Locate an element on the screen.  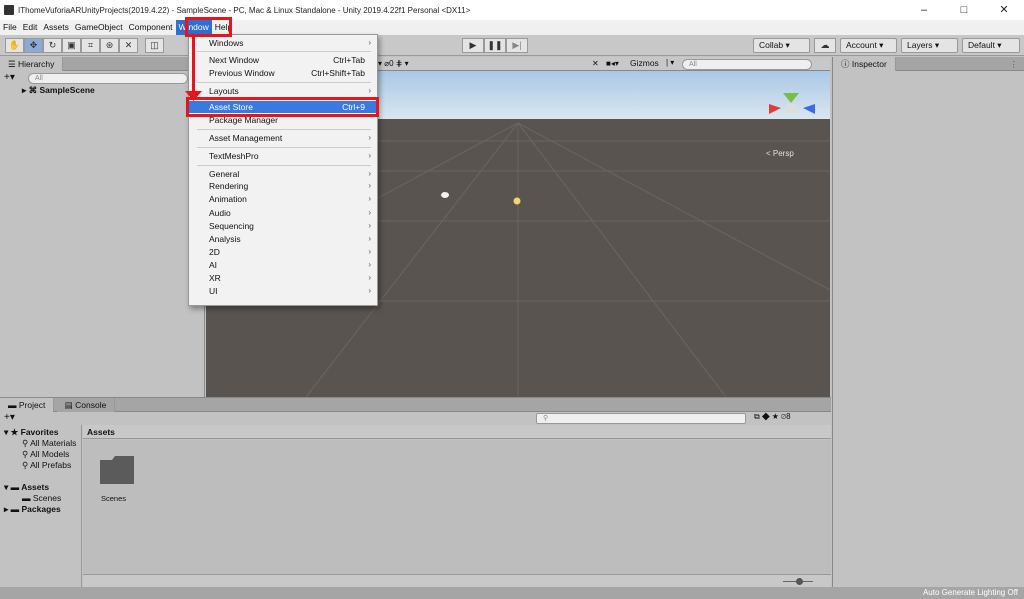
annotation-asset-store-box is located at coordinates (282, 107).